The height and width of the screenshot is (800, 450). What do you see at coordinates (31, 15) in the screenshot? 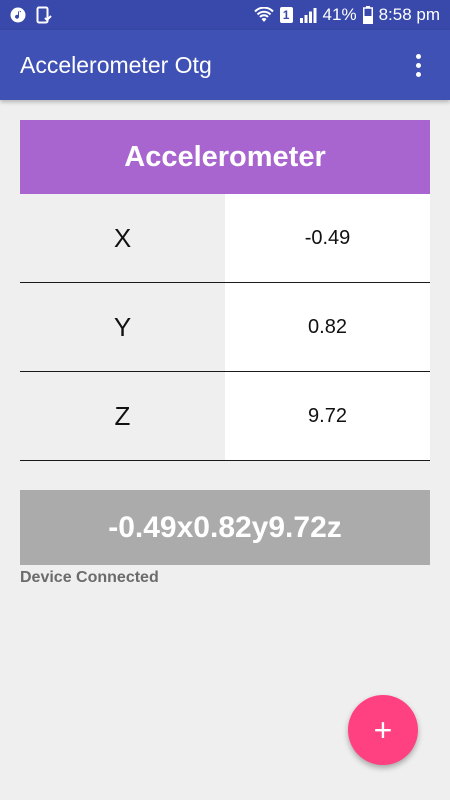
I see `status-left` at bounding box center [31, 15].